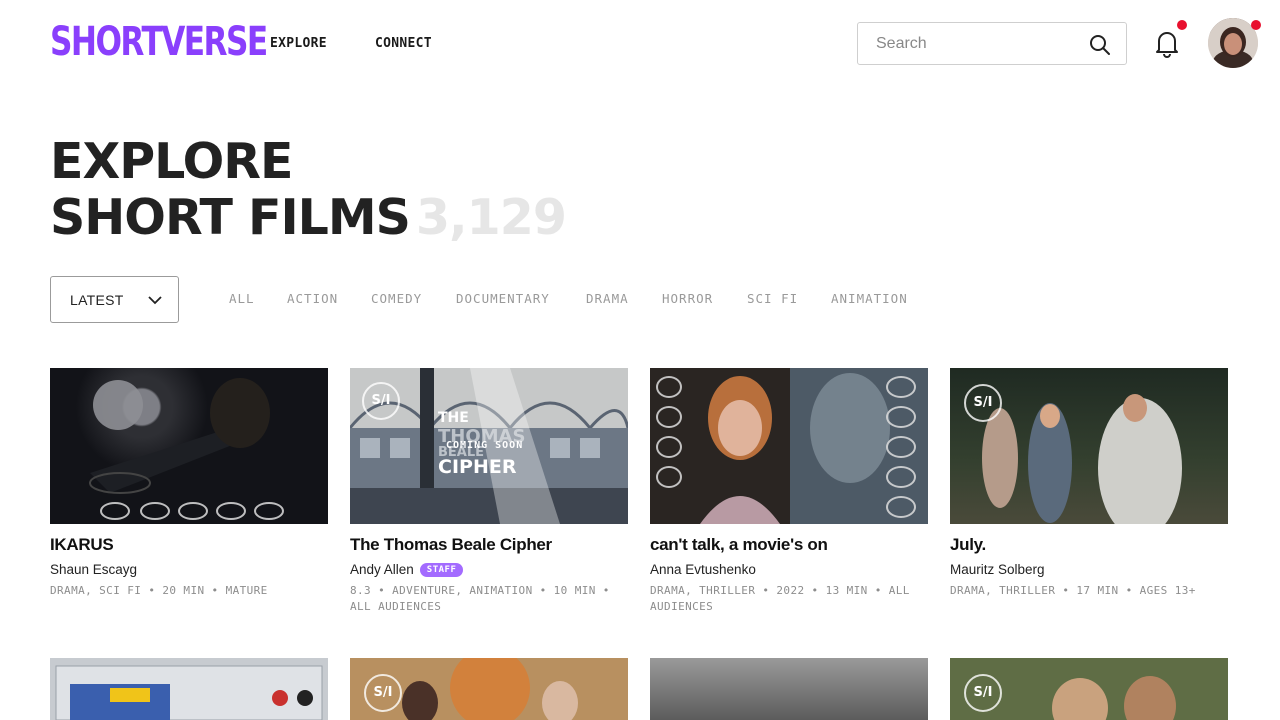 This screenshot has width=1280, height=720. Describe the element at coordinates (159, 42) in the screenshot. I see `shortverse-logo: SHORTVERSE` at that location.